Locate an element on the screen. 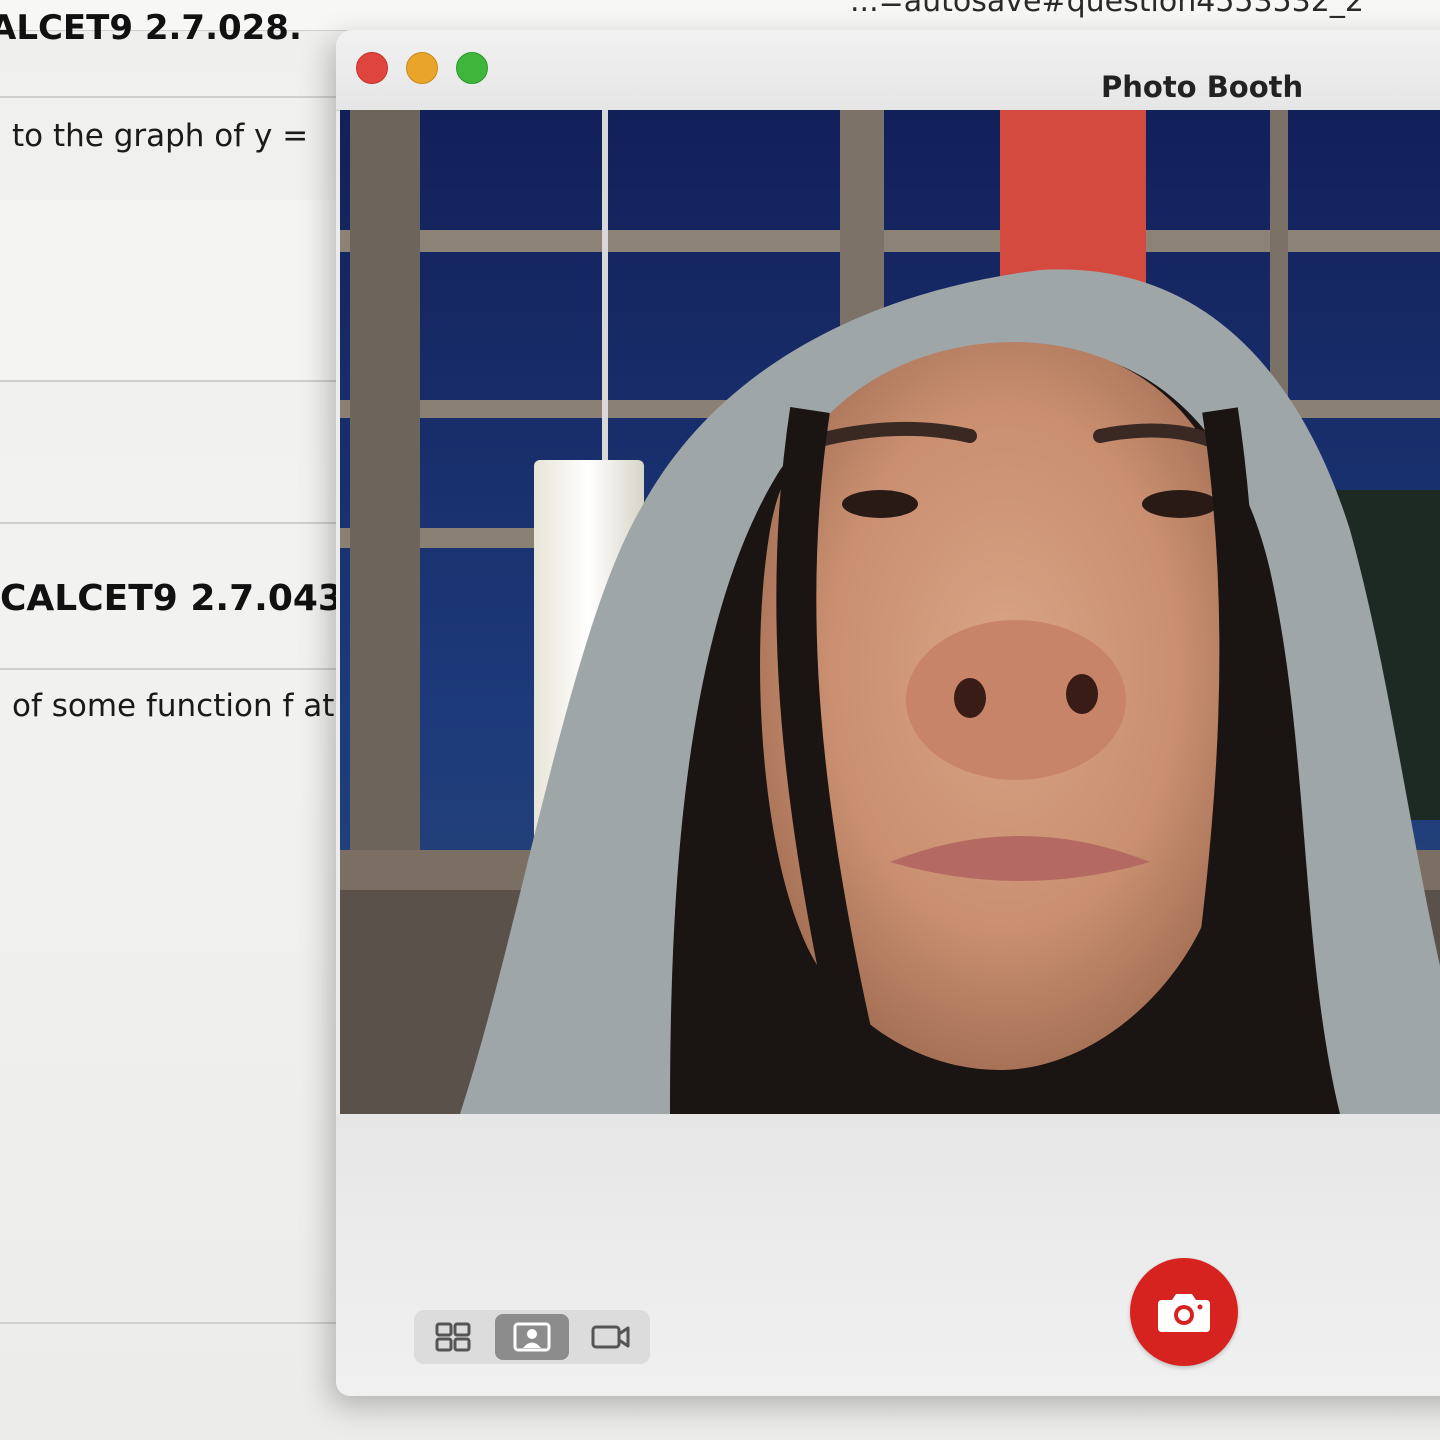  question-2-text: of some function f at is located at coordinates (173, 706).